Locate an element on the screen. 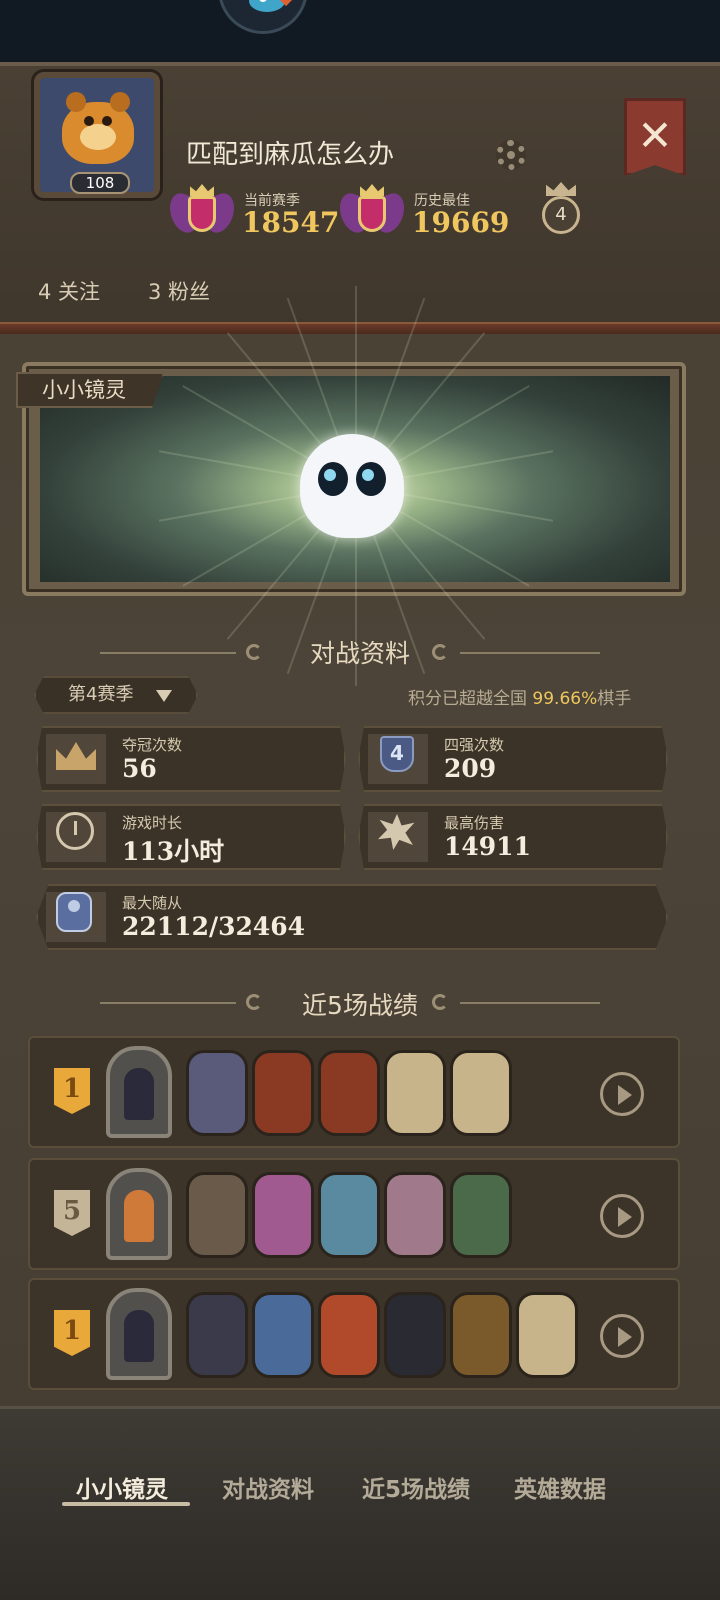 The image size is (720, 1600). tab-hero-data: 英雄数据 is located at coordinates (560, 1487).